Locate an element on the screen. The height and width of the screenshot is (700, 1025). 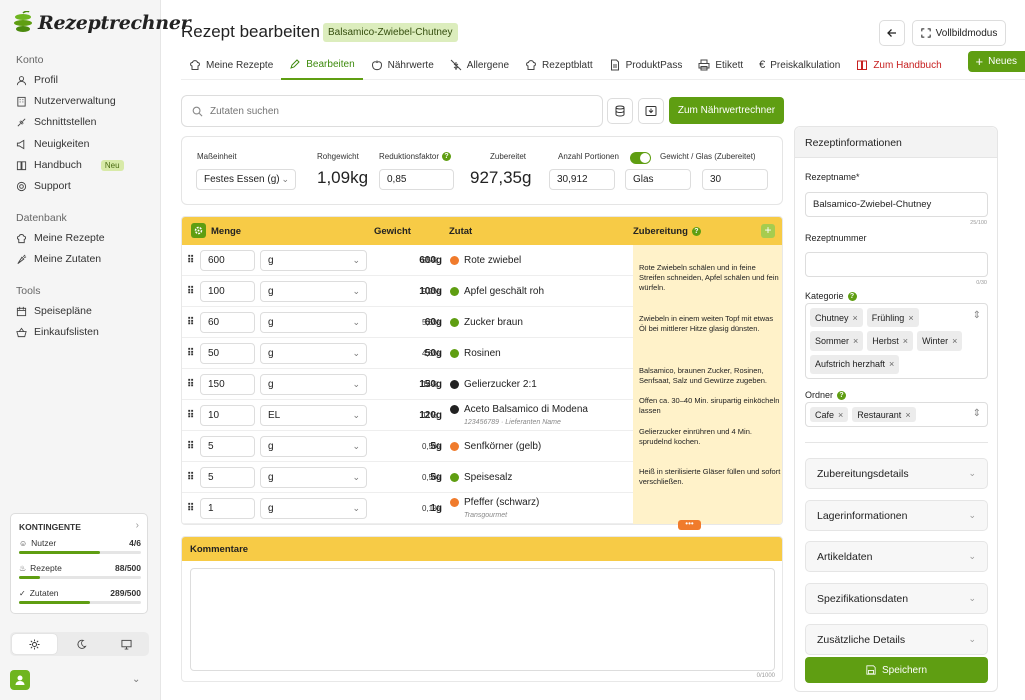
portionen-input: 30,912 is located at coordinates (582, 179).